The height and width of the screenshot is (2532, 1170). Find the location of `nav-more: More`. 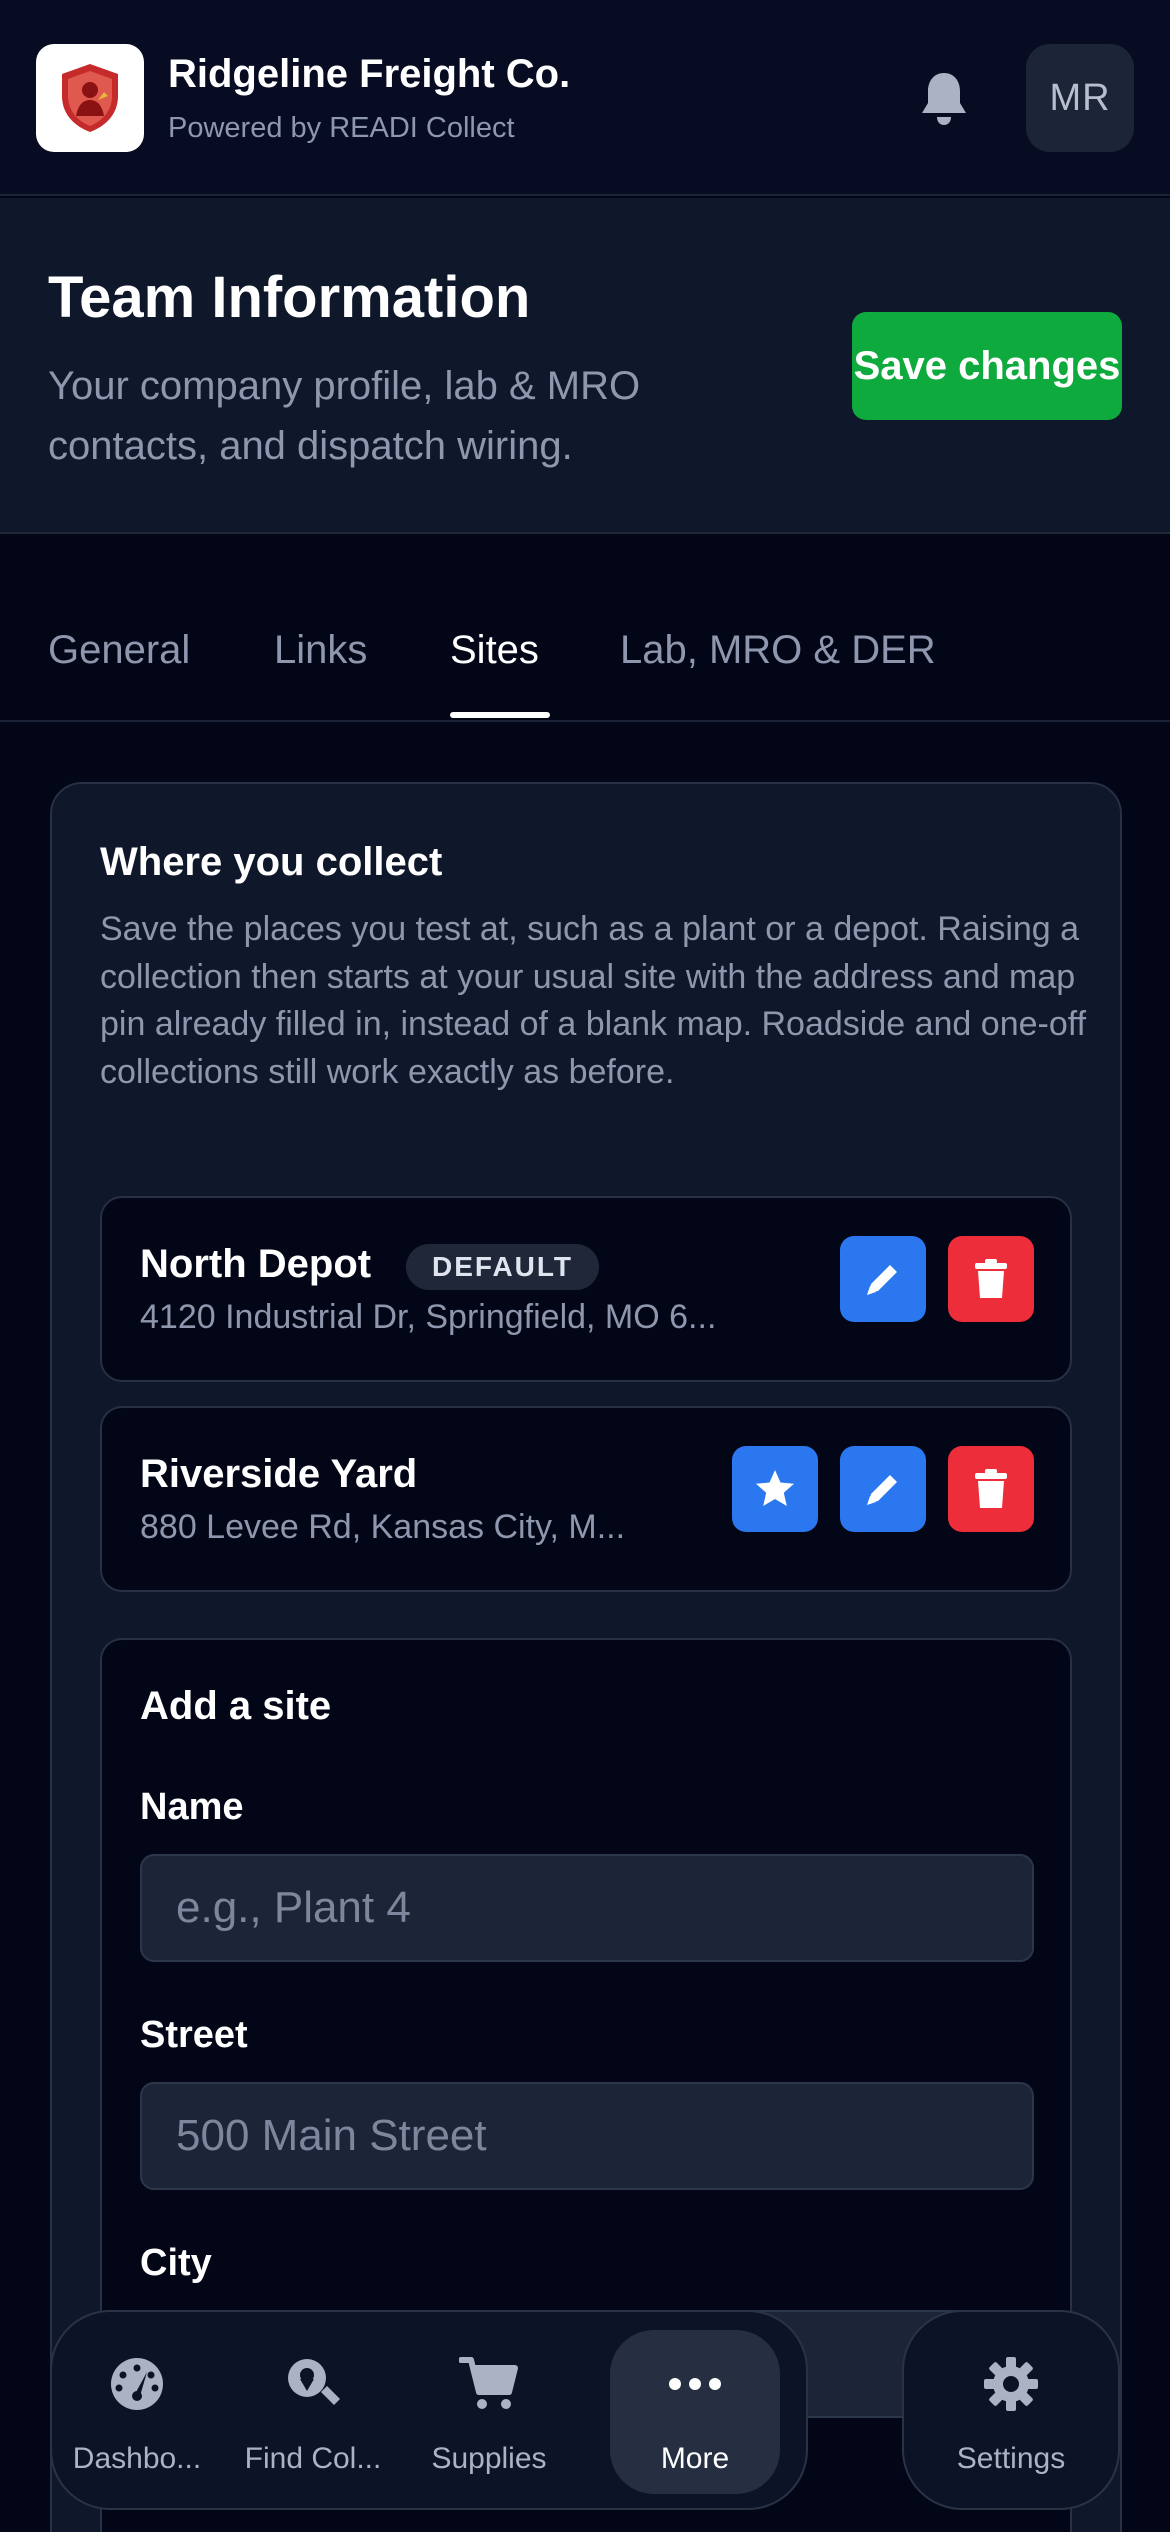

nav-more: More is located at coordinates (695, 2412).